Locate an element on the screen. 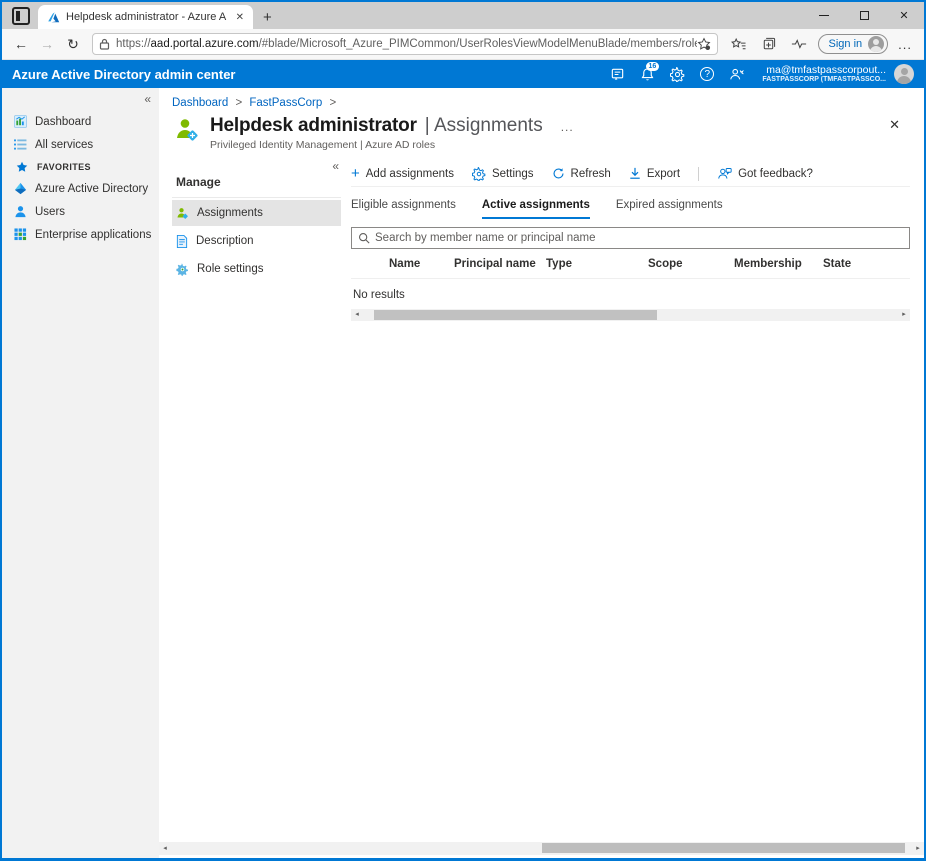  page-horizontal-scrollbar: ◂ ▸ is located at coordinates (541, 848).